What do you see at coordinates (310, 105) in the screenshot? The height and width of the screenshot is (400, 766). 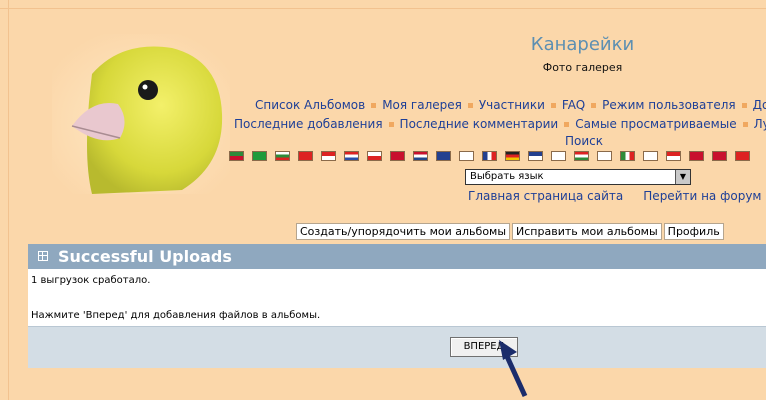 I see `nav-album-list: Список Альбомов` at bounding box center [310, 105].